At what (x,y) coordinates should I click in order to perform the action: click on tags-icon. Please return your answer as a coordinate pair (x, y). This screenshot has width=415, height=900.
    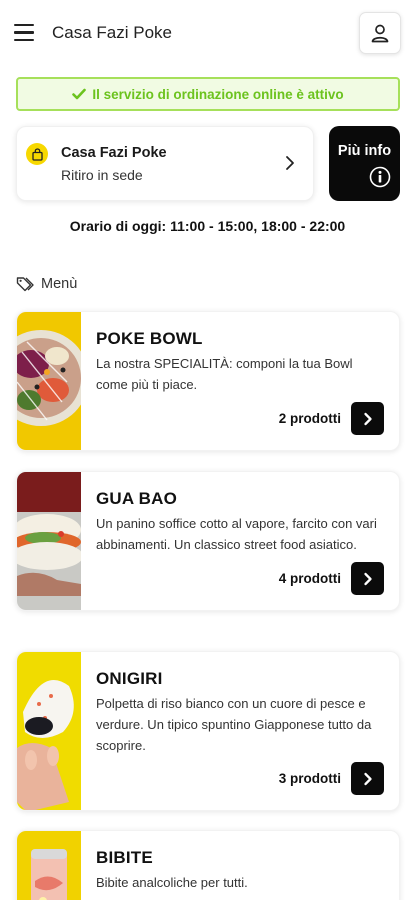
    Looking at the image, I should click on (25, 284).